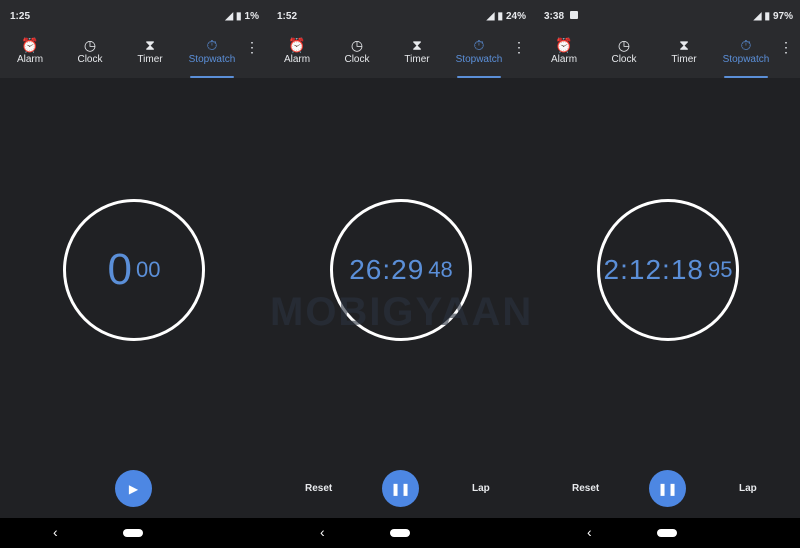 The width and height of the screenshot is (800, 548). Describe the element at coordinates (653, 269) in the screenshot. I see `elapsed-time: 2:12:18` at that location.